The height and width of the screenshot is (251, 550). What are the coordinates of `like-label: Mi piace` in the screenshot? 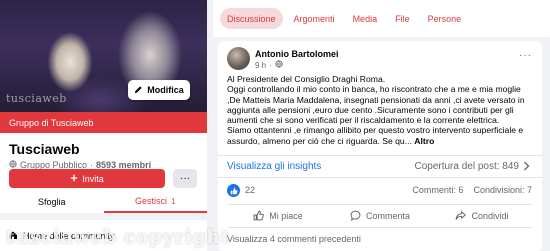 It's located at (286, 216).